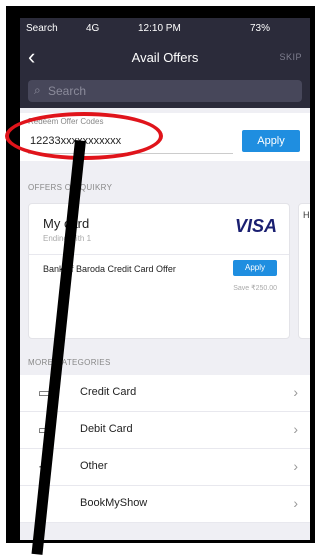 The image size is (321, 555). What do you see at coordinates (255, 226) in the screenshot?
I see `visa-logo: VISA` at bounding box center [255, 226].